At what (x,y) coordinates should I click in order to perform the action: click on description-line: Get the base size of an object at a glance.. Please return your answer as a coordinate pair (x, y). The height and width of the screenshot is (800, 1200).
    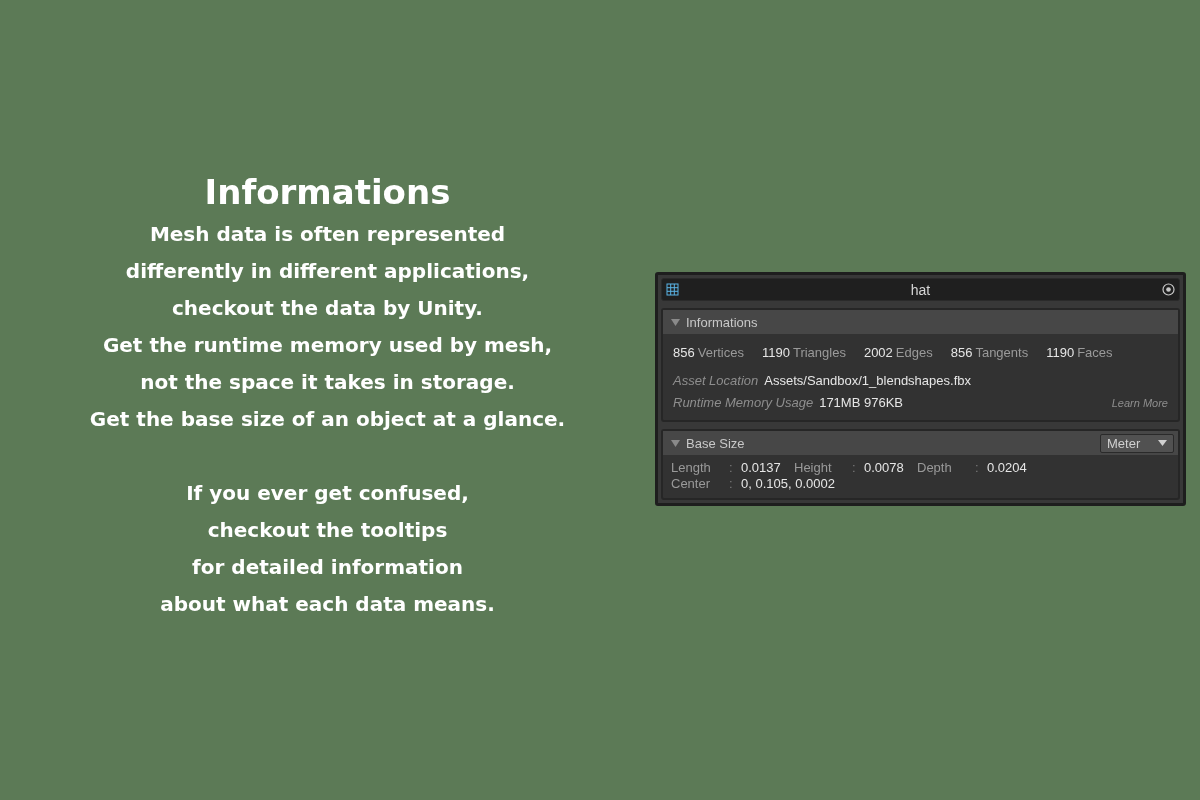
    Looking at the image, I should click on (327, 419).